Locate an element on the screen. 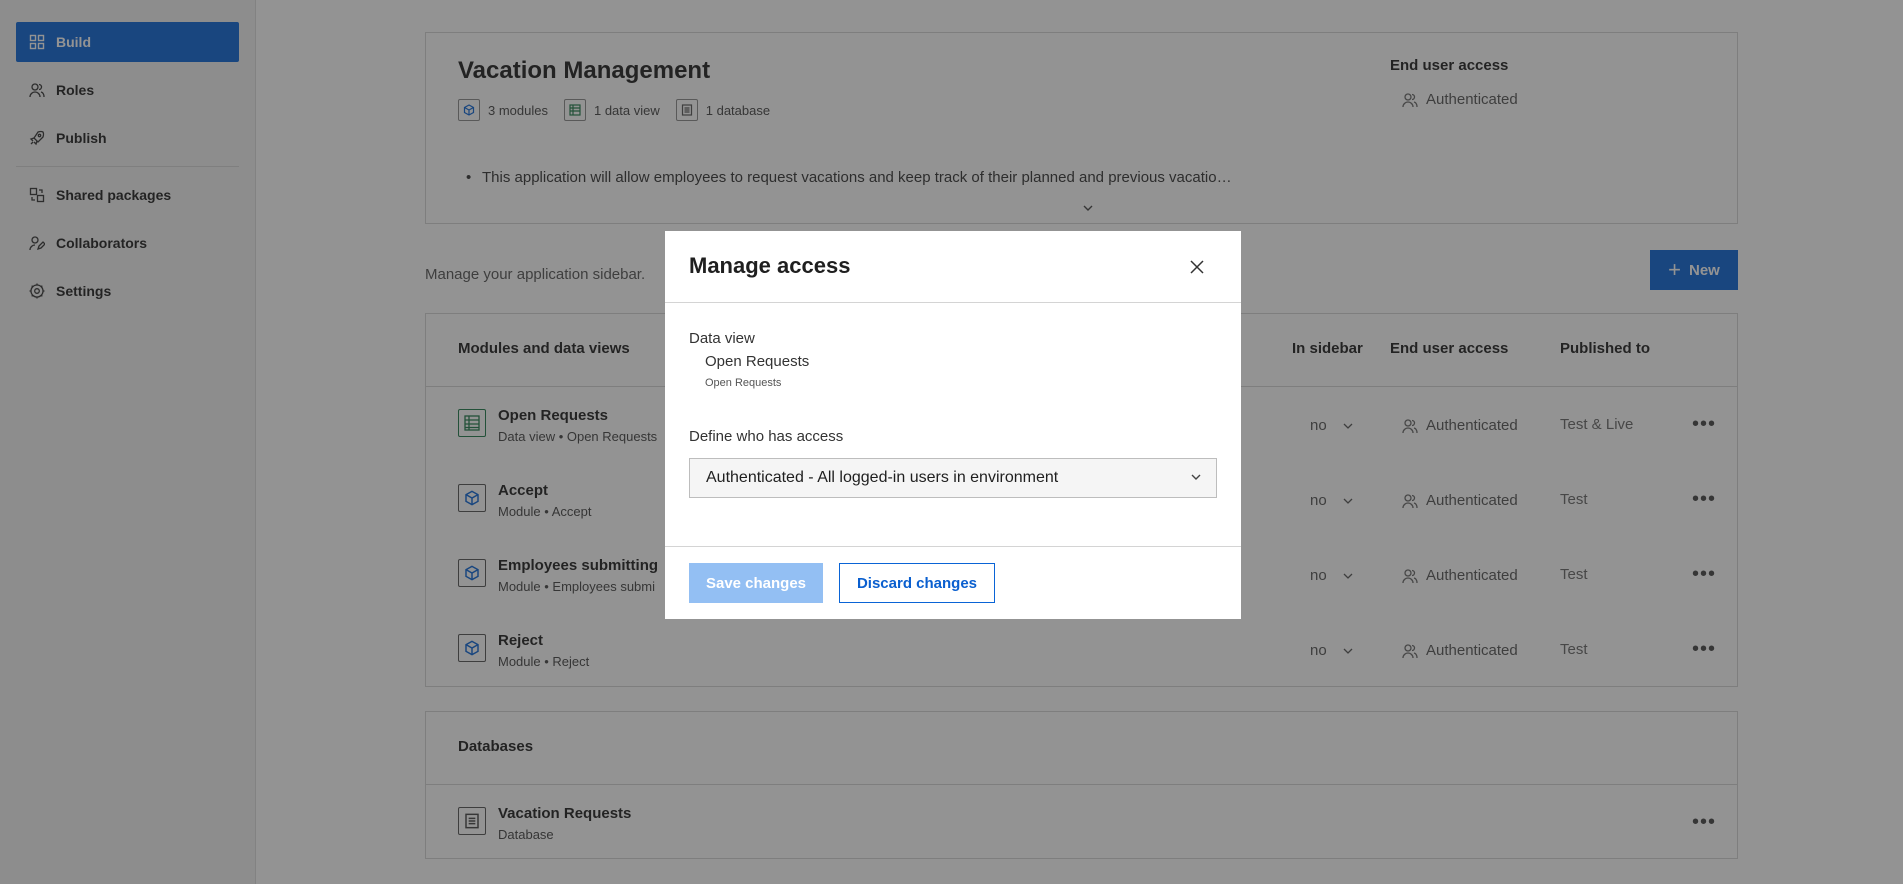  chevron-down-icon is located at coordinates (1196, 477).